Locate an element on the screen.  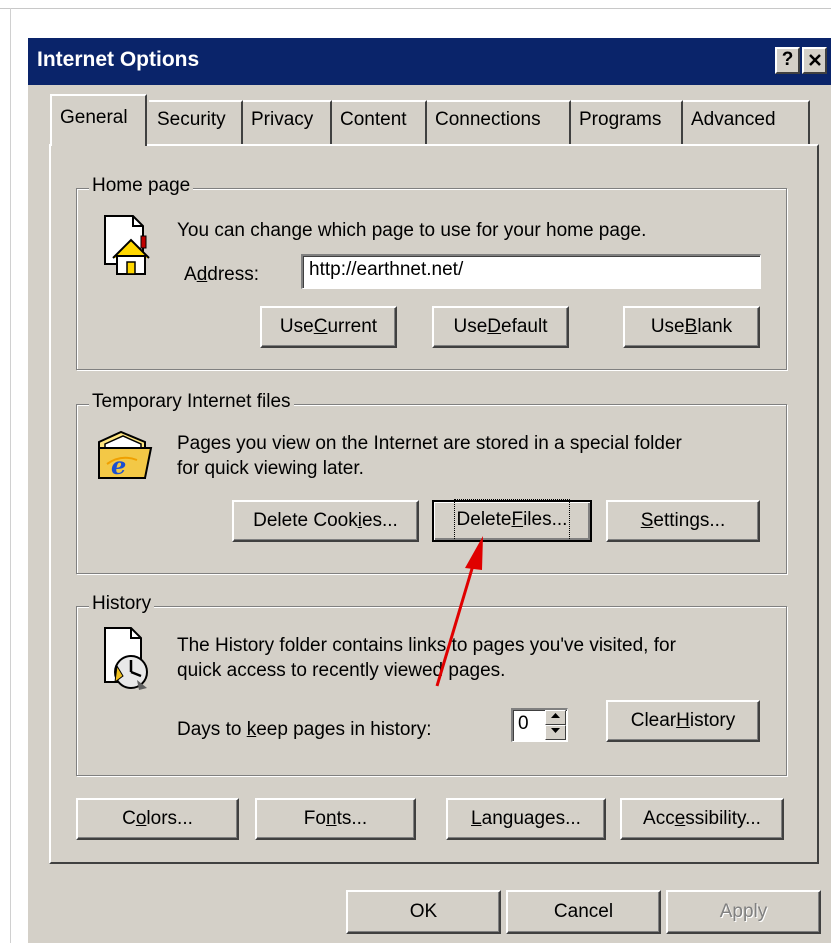
arrow-head is located at coordinates (474, 553).